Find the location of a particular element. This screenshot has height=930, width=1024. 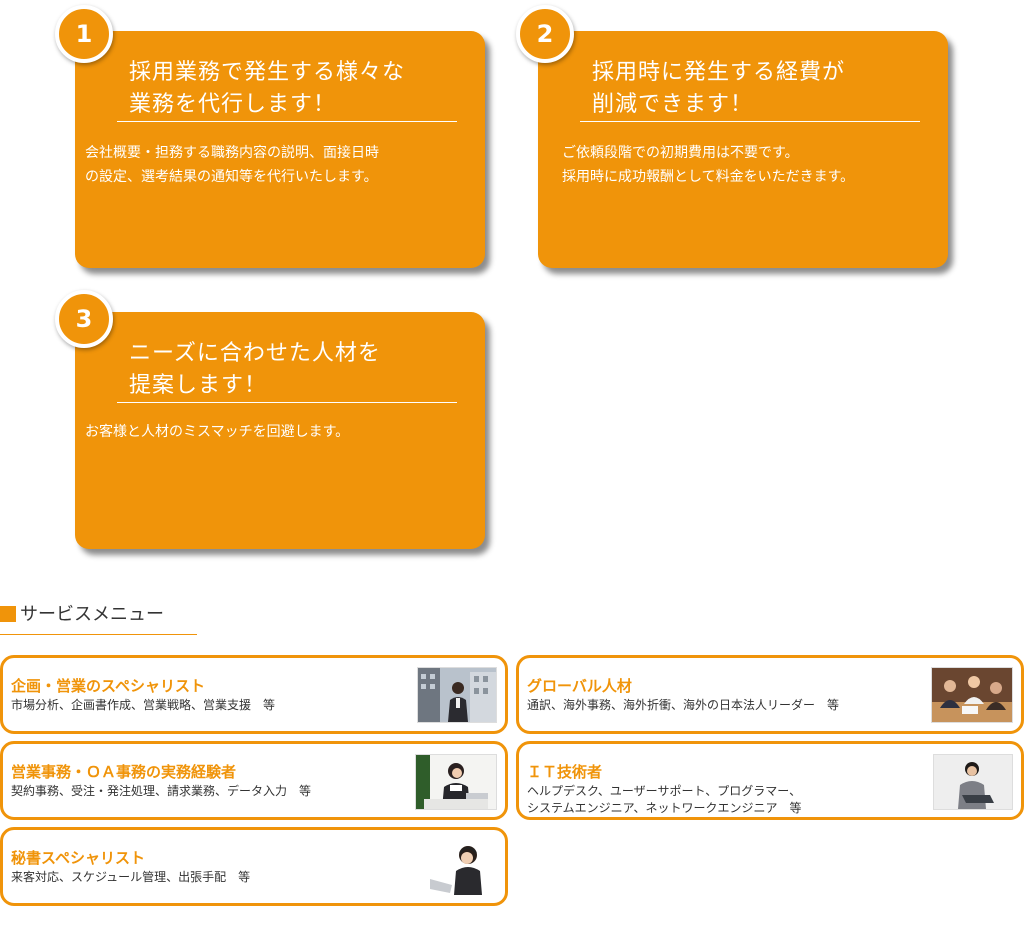

service-item-global: グローバル人材 通訳、海外事務、海外折衝、海外の日本法人リーダー 等 is located at coordinates (770, 694).